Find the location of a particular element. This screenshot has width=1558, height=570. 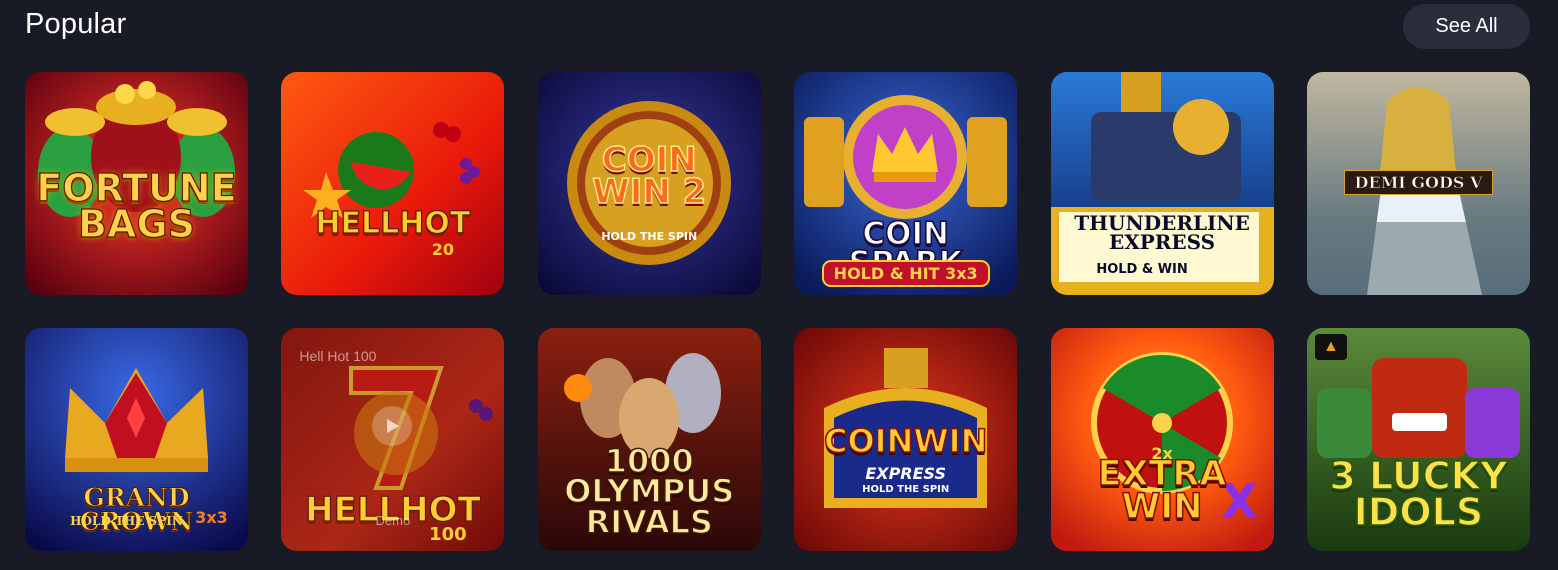

game-subtitle: HOLD & HIT 3x3 is located at coordinates (905, 273).